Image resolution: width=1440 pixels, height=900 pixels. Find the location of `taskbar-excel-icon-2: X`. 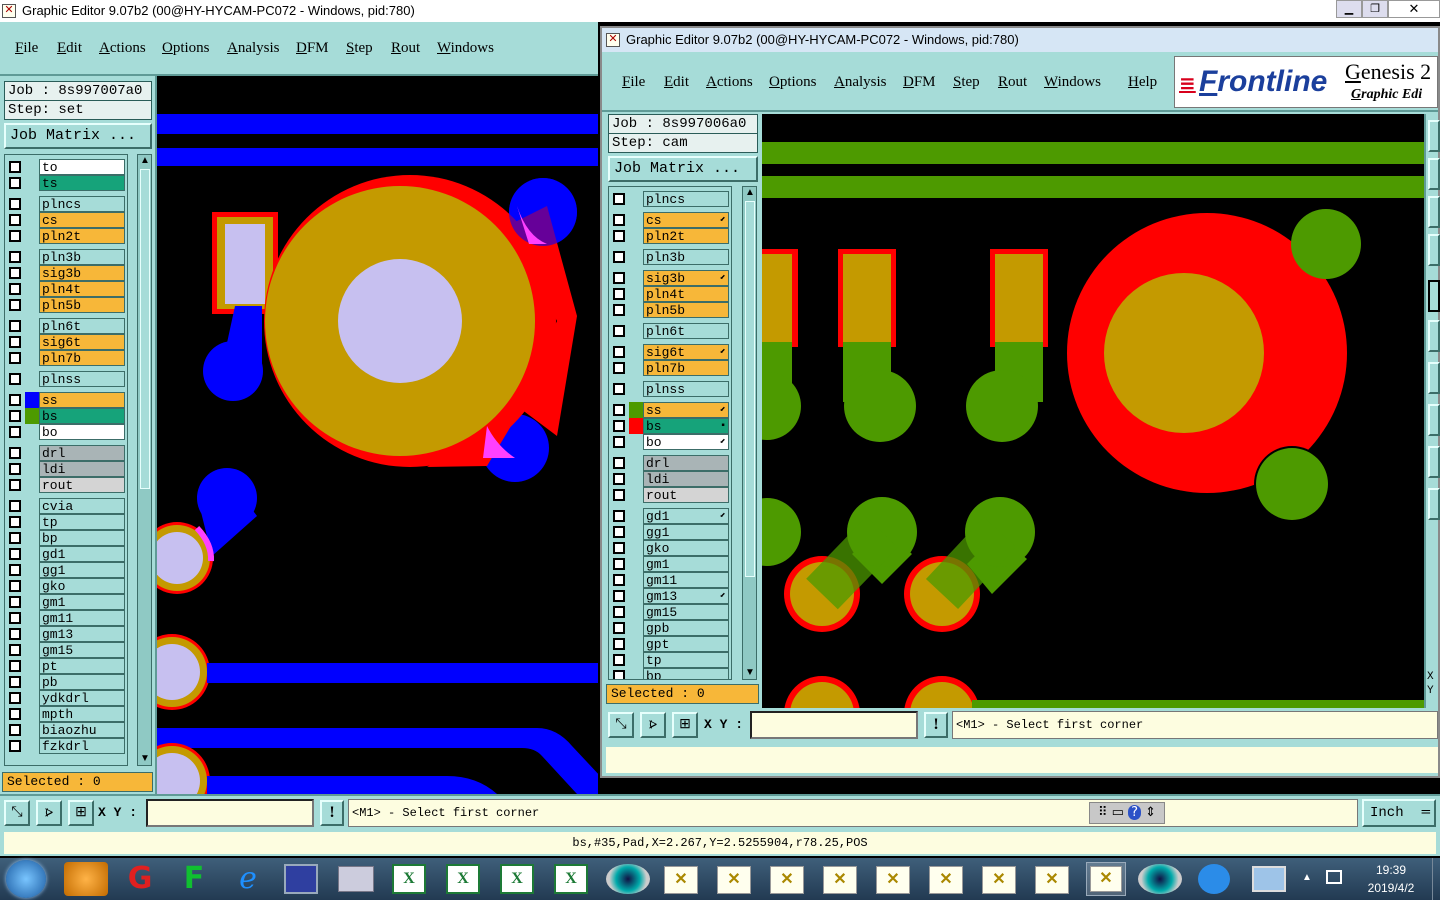

taskbar-excel-icon-2: X is located at coordinates (463, 879).